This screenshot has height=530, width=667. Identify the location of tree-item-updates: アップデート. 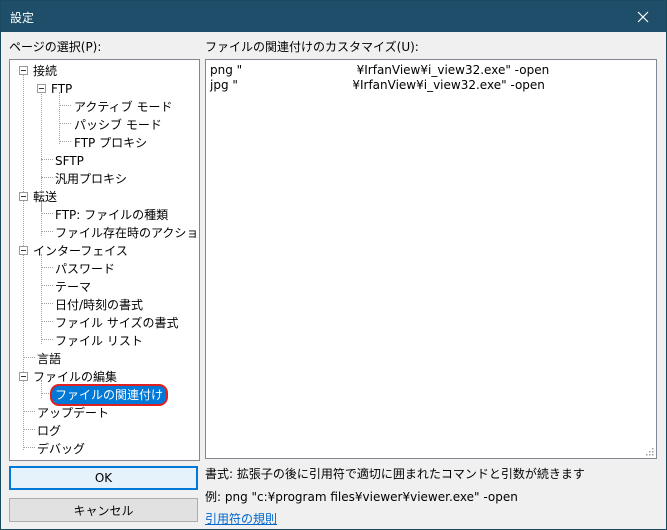
(73, 413).